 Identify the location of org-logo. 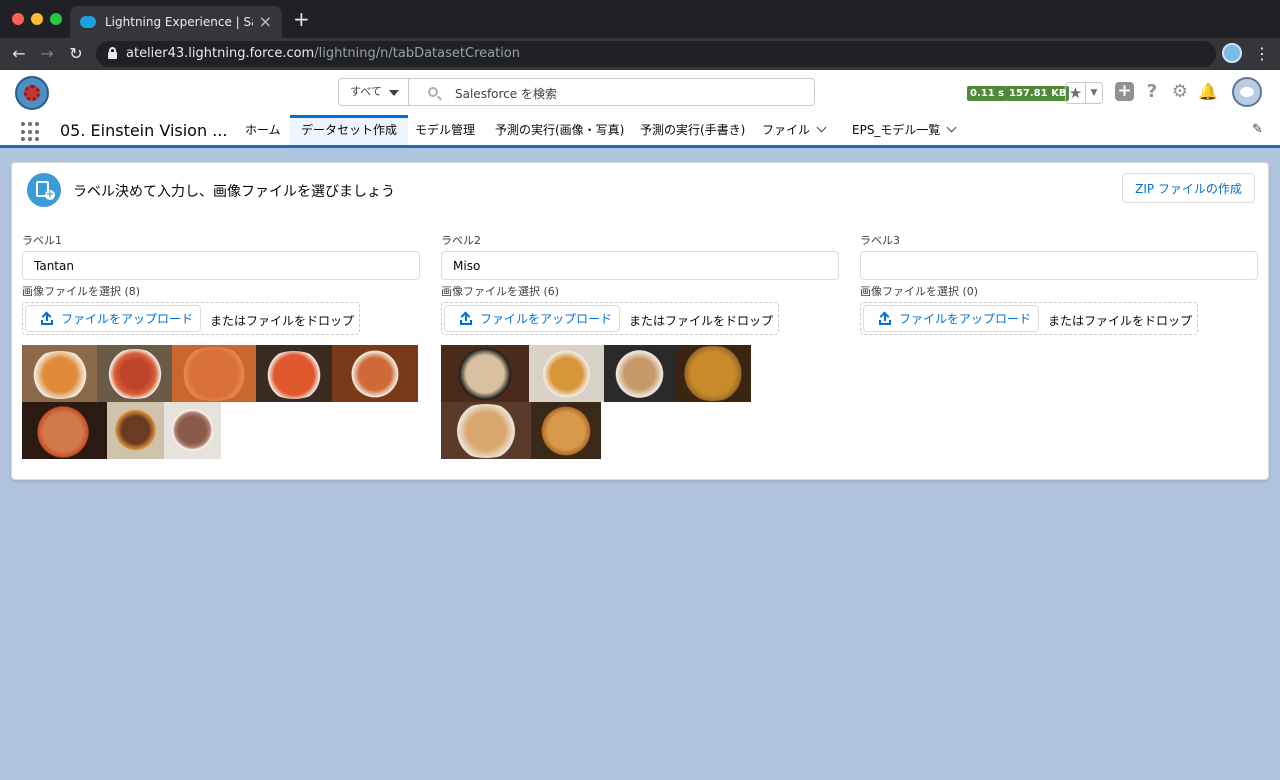
(32, 93).